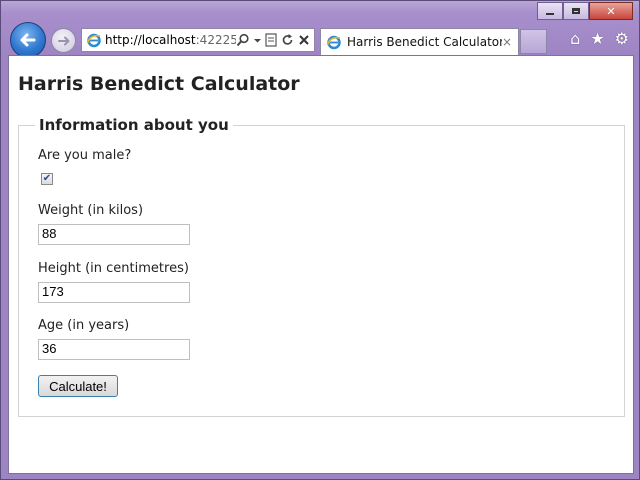 The height and width of the screenshot is (480, 640). What do you see at coordinates (114, 292) in the screenshot?
I see `height-input: 173` at bounding box center [114, 292].